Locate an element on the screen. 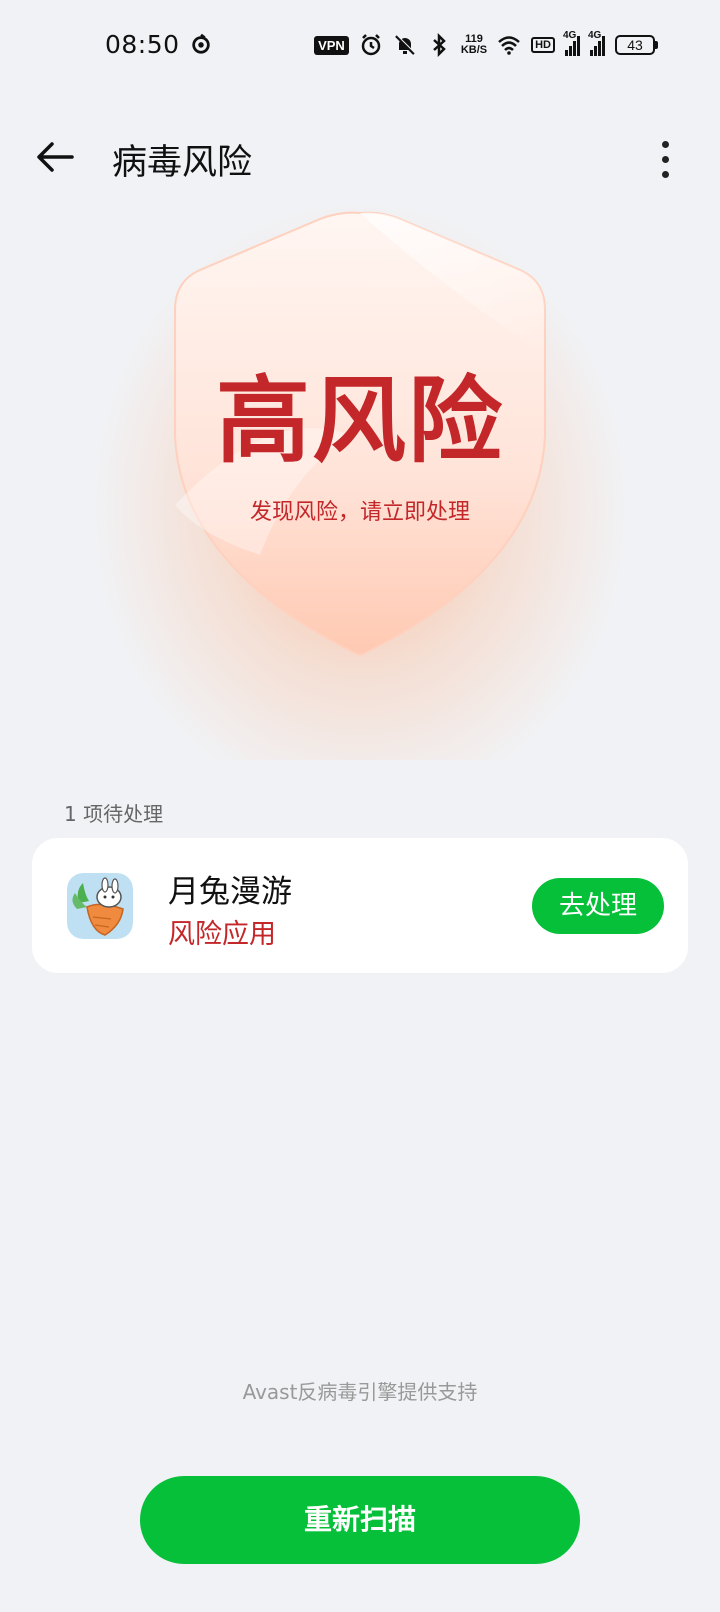 This screenshot has height=1612, width=720. battery-icon: 43 is located at coordinates (636, 45).